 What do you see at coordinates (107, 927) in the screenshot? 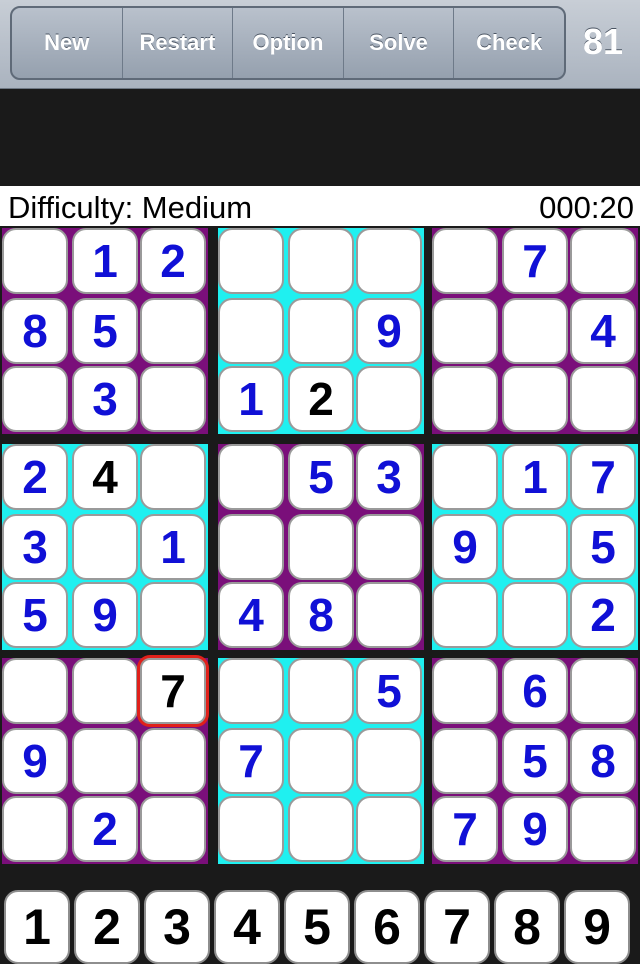
I see `keypad-key-2: 2` at bounding box center [107, 927].